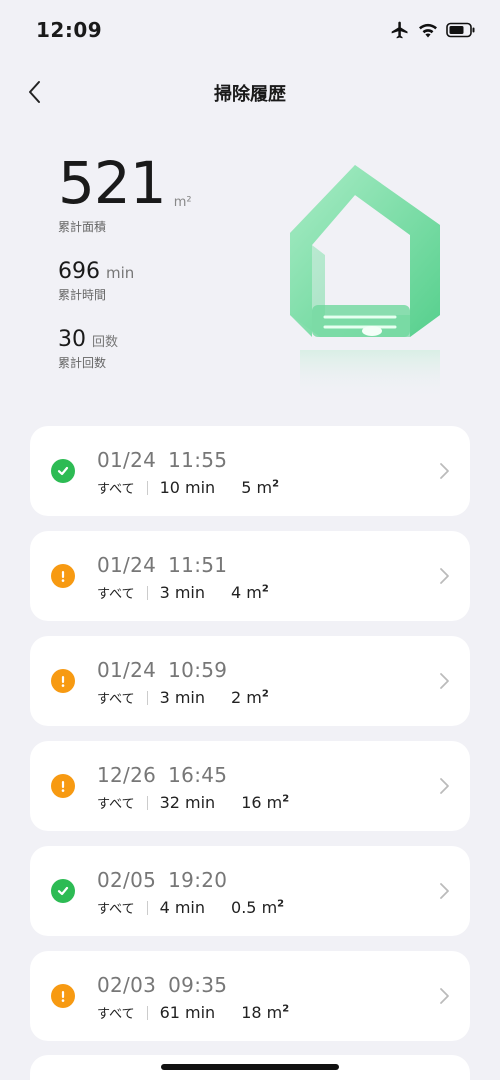 Image resolution: width=500 pixels, height=1080 pixels. Describe the element at coordinates (250, 996) in the screenshot. I see `history-card: 02/03 09:35 すべて 61 min 18 m2` at that location.